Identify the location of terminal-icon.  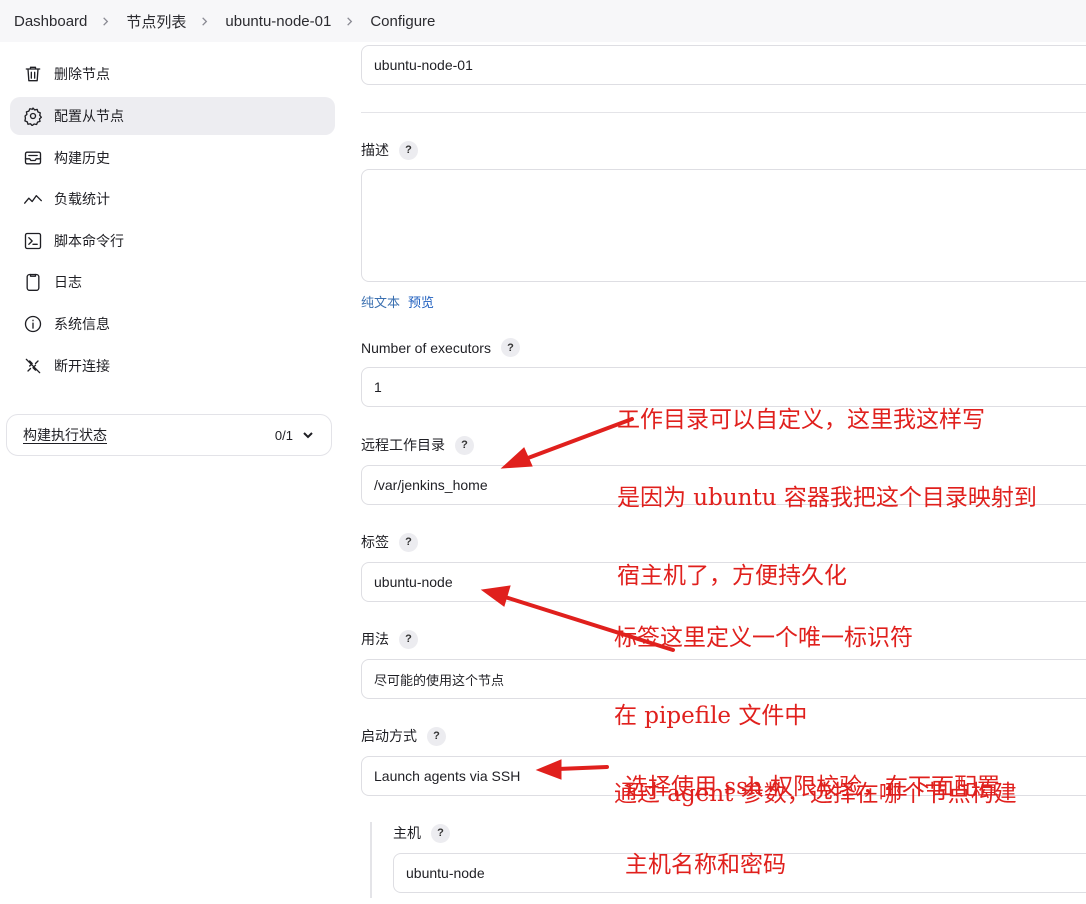
(33, 241).